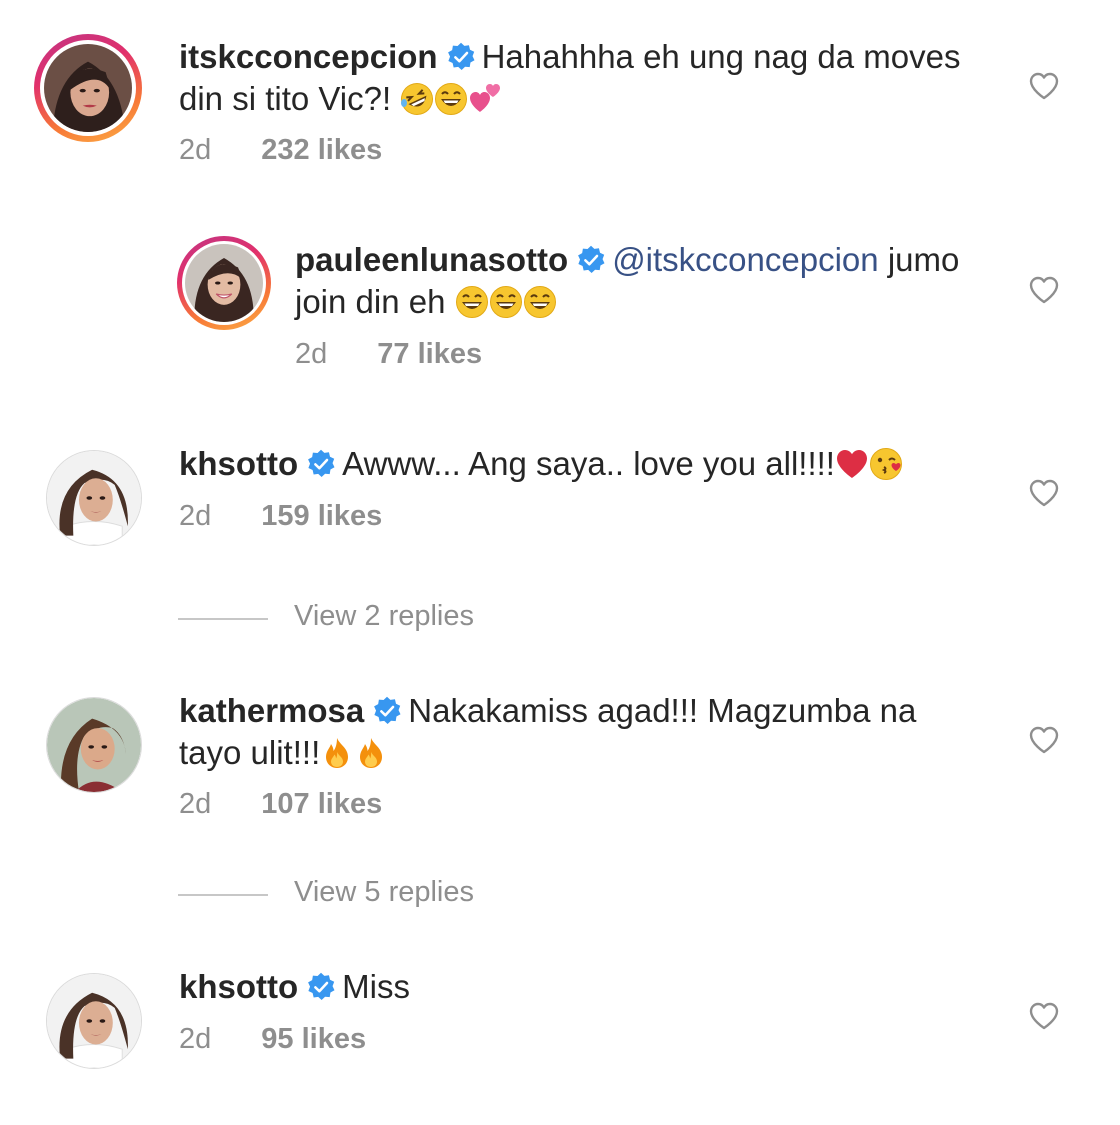  Describe the element at coordinates (417, 99) in the screenshot. I see `rofl-emoji-icon` at that location.